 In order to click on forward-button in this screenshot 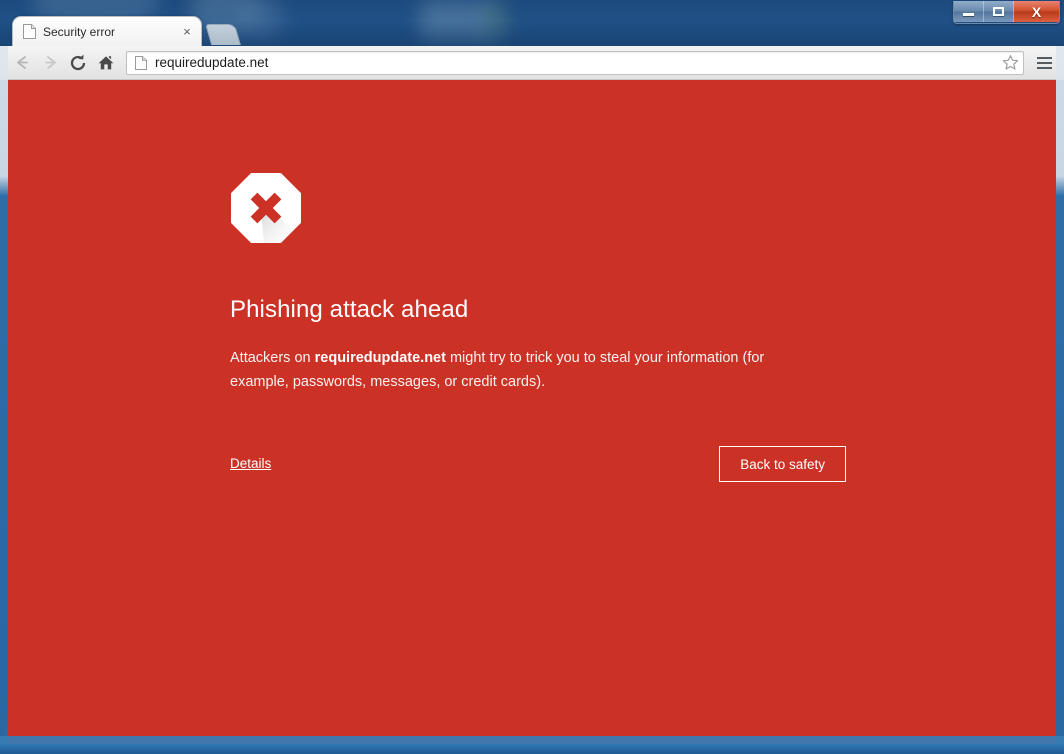, I will do `click(50, 63)`.